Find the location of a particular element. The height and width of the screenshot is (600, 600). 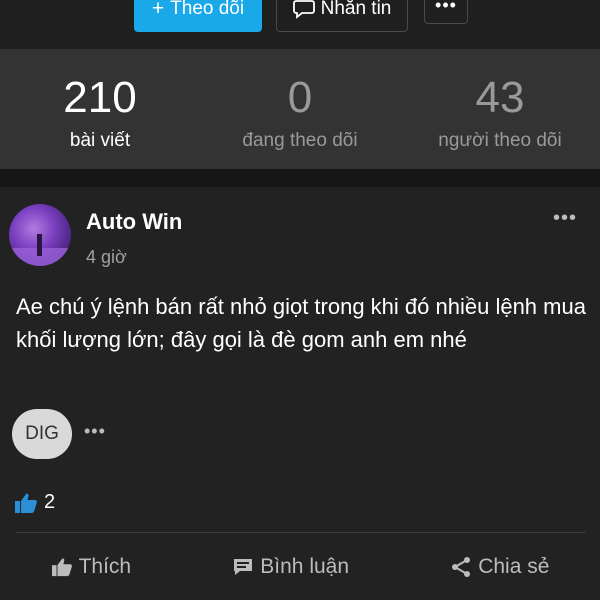

stat-followers: 43 người theo dõi is located at coordinates (500, 109).